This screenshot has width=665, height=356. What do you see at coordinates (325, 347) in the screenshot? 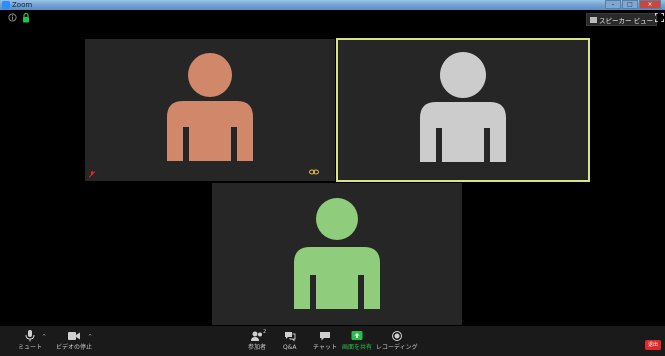
I see `chat-label: チャット` at bounding box center [325, 347].